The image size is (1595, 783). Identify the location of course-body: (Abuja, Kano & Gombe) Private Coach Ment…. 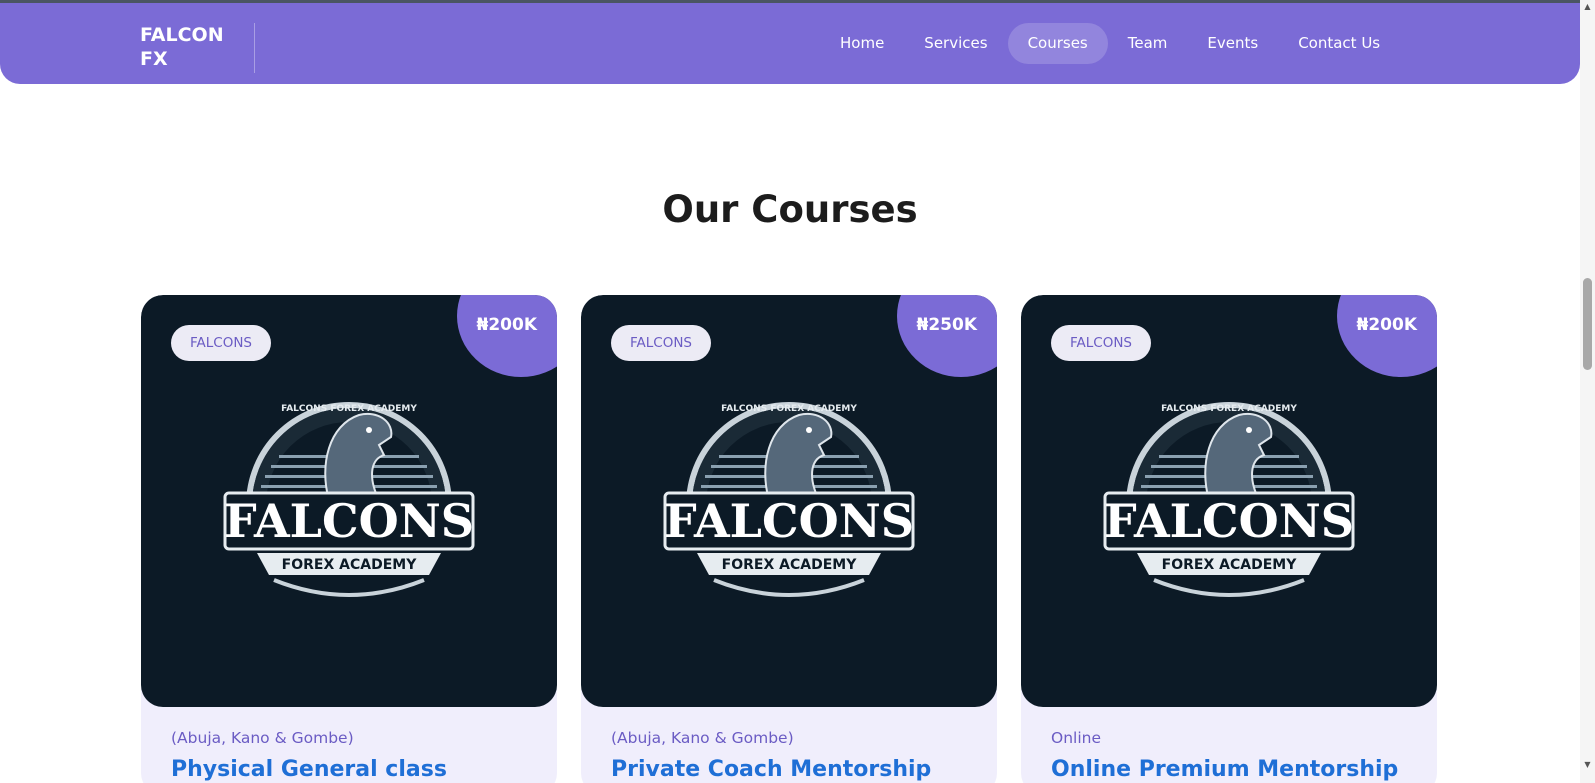
(789, 744).